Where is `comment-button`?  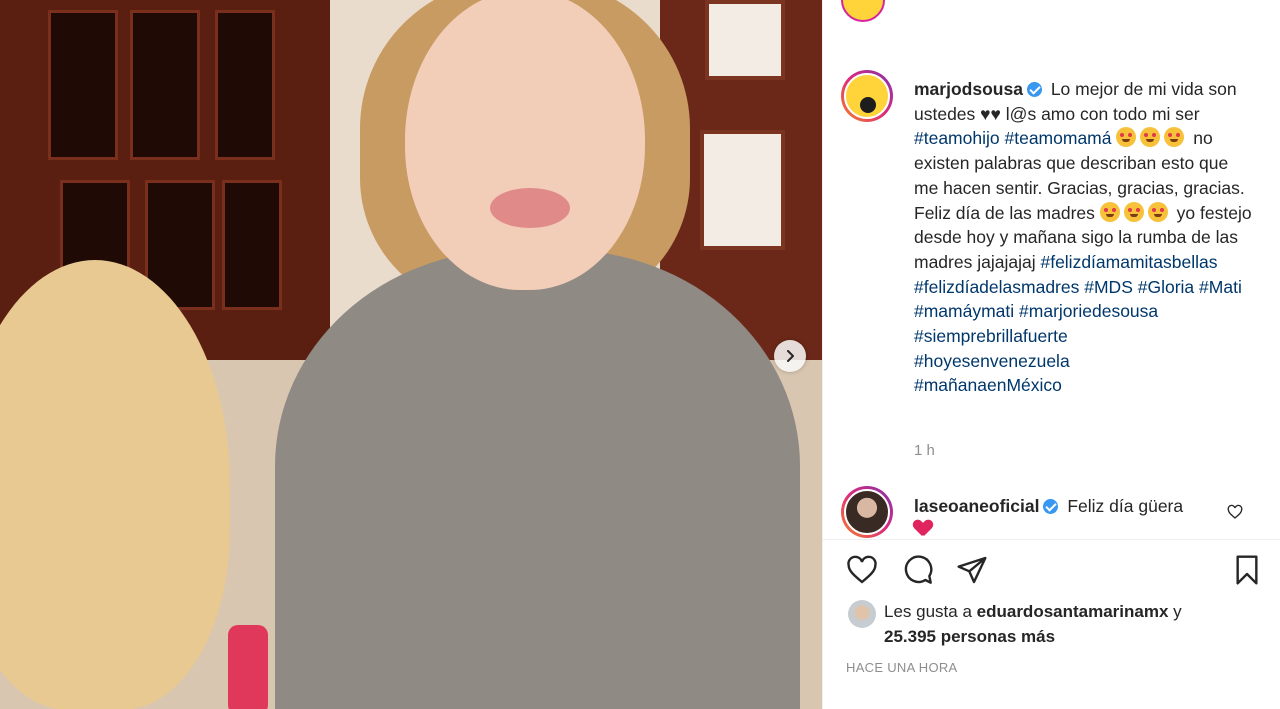
comment-button is located at coordinates (918, 570).